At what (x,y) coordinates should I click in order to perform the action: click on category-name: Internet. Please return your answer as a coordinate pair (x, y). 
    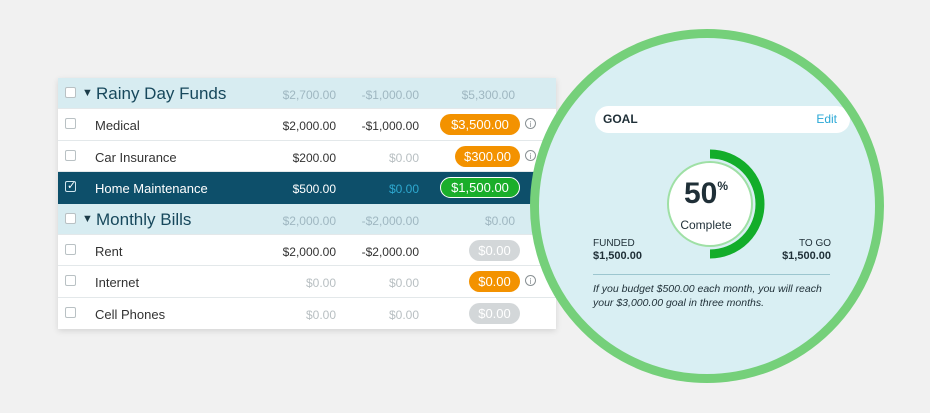
    Looking at the image, I should click on (117, 283).